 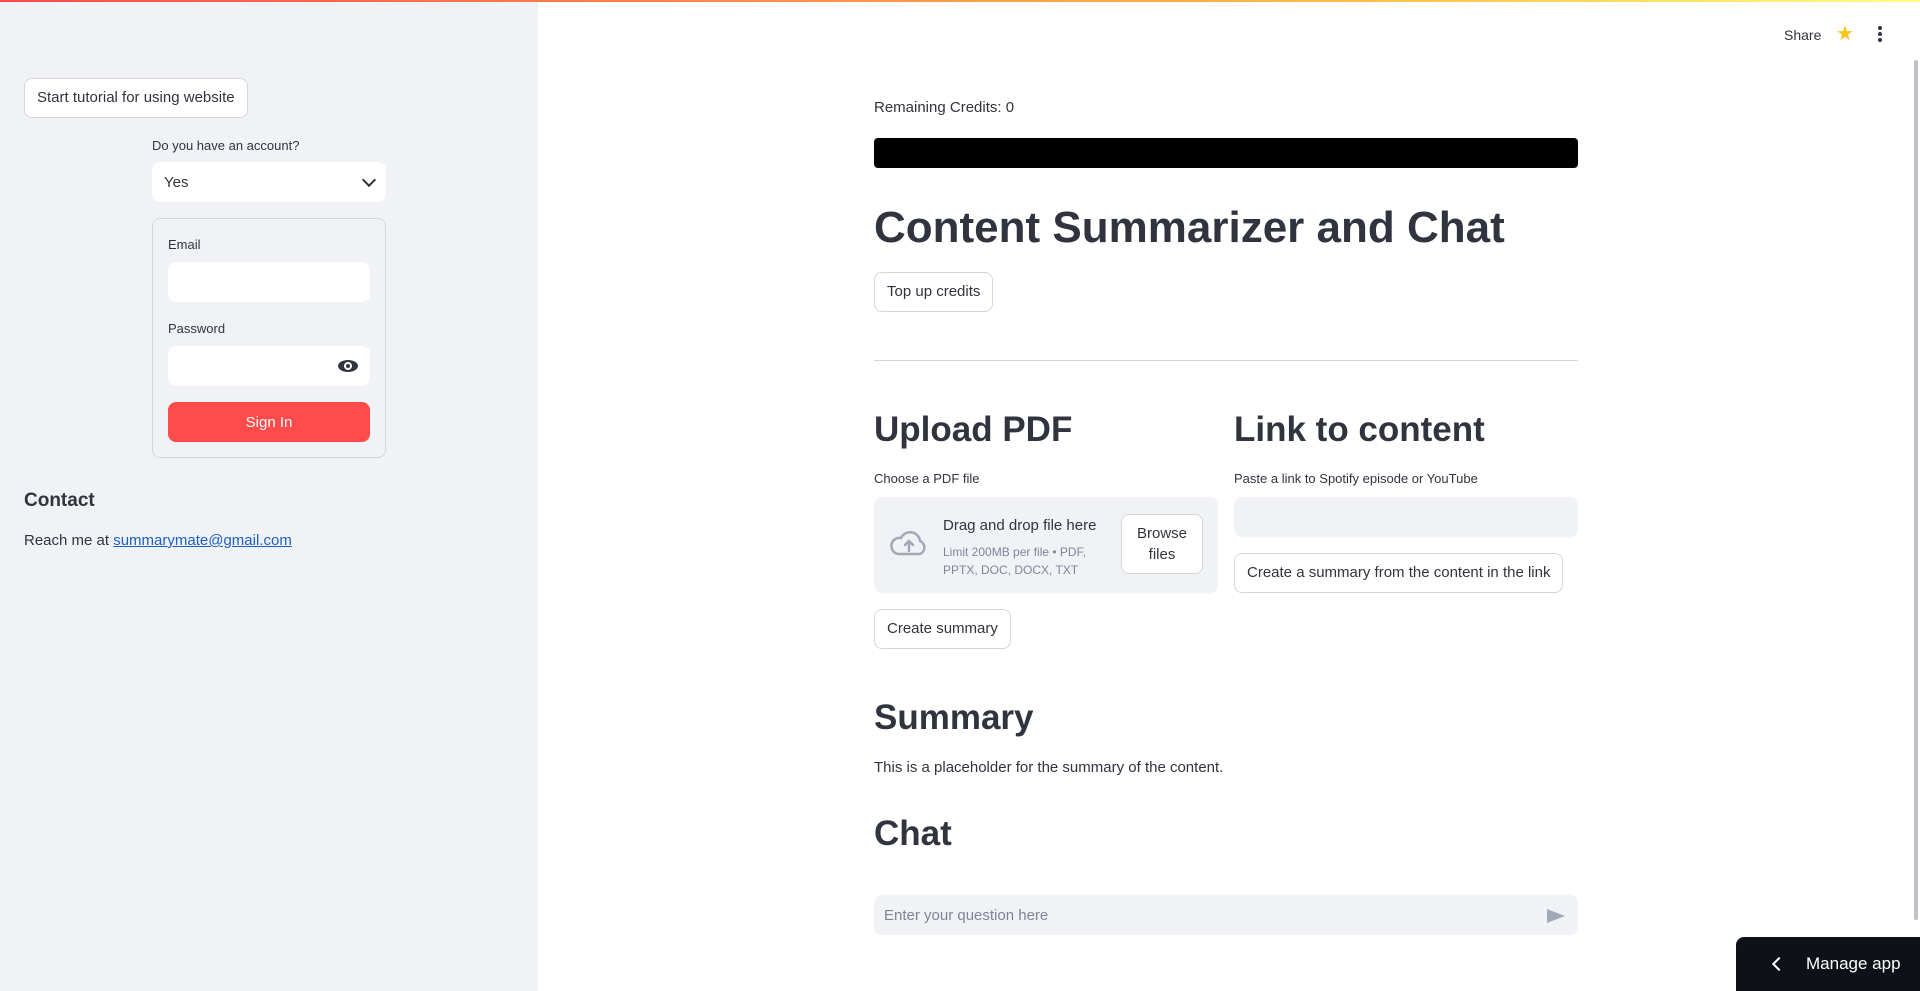 I want to click on email-label: Email, so click(x=184, y=244).